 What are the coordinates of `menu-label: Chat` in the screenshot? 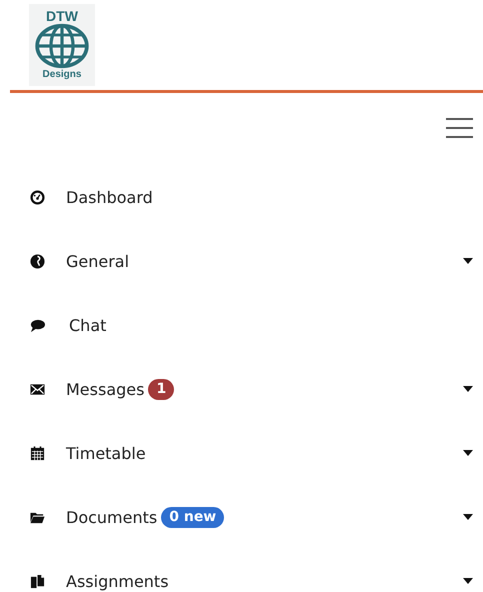 It's located at (87, 325).